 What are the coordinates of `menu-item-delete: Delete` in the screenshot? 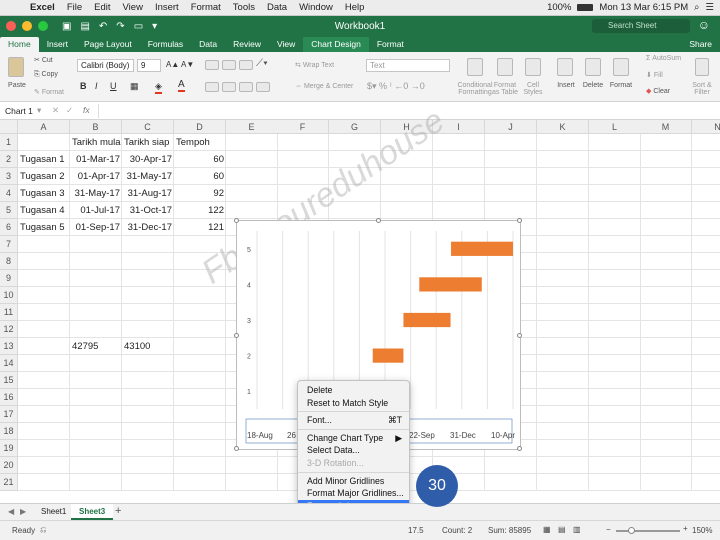 It's located at (353, 390).